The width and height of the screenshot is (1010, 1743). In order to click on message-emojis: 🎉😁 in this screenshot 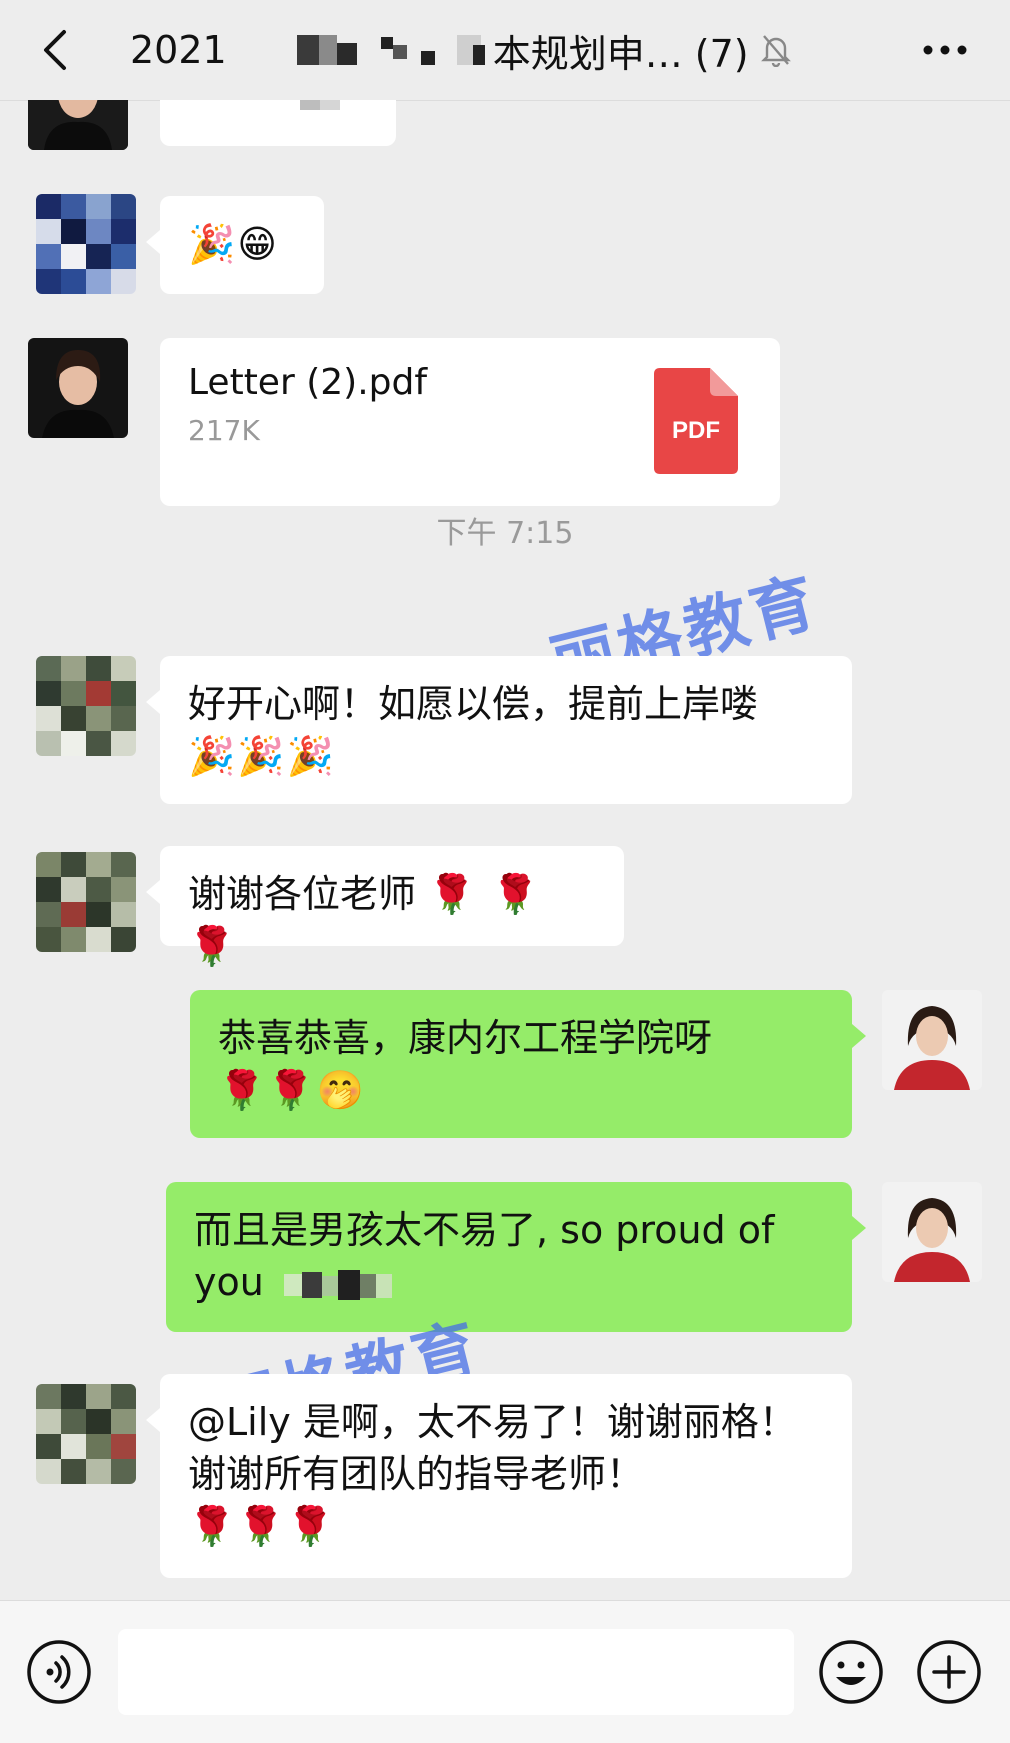, I will do `click(233, 244)`.